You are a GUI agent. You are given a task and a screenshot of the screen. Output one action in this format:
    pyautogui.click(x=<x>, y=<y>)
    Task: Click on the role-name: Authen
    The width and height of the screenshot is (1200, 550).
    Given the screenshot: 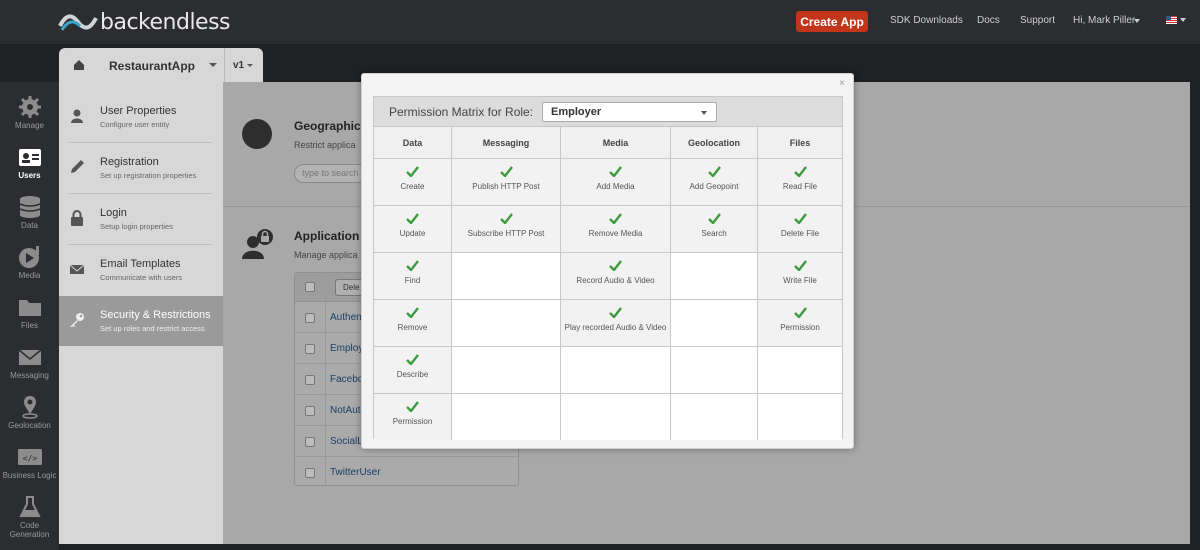 What is the action you would take?
    pyautogui.click(x=346, y=317)
    